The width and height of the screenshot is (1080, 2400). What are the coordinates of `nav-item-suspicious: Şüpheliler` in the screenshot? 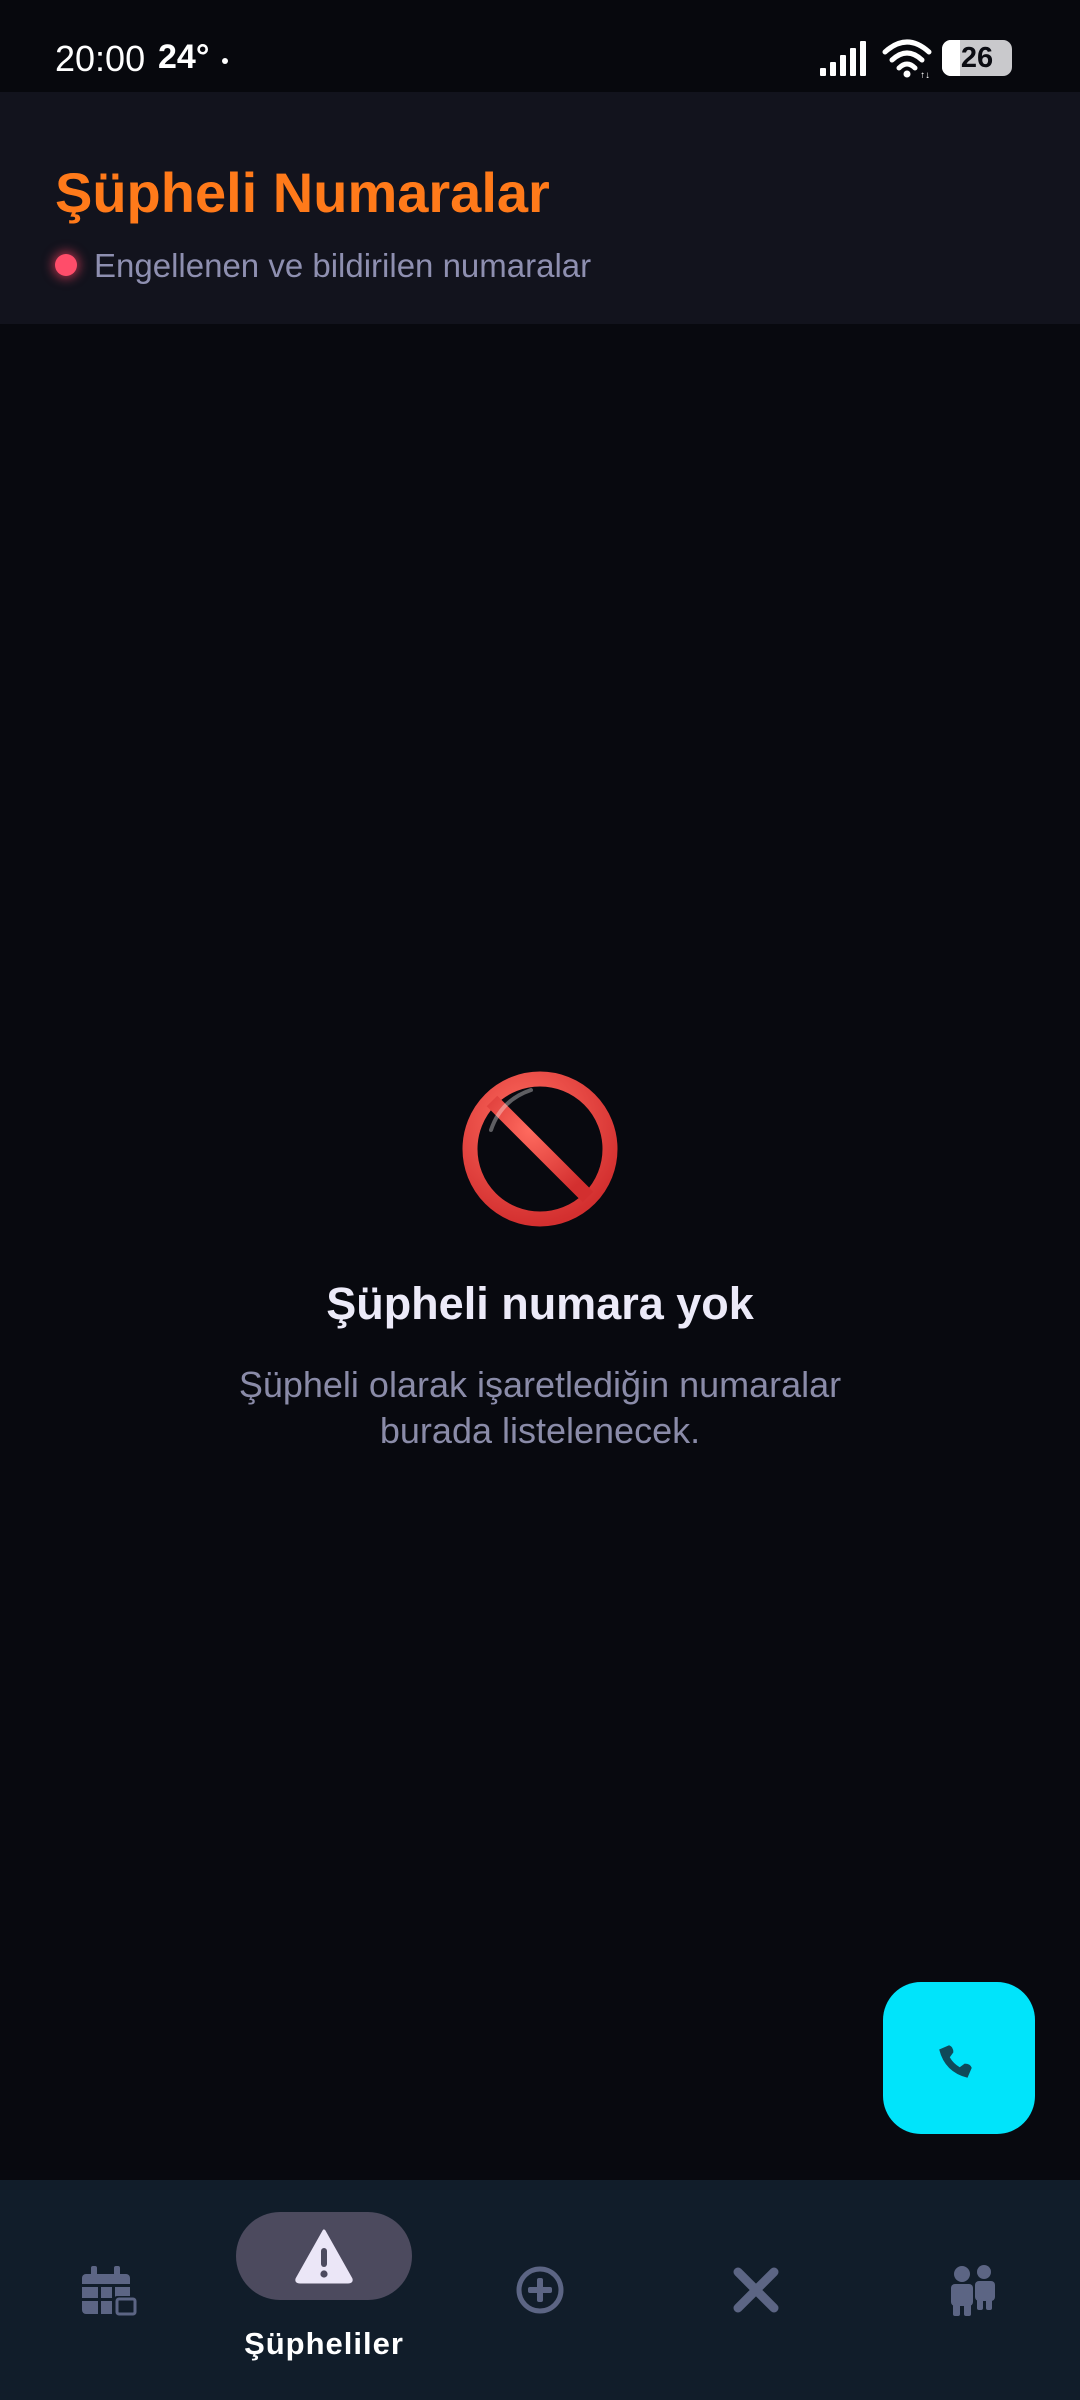 It's located at (324, 2290).